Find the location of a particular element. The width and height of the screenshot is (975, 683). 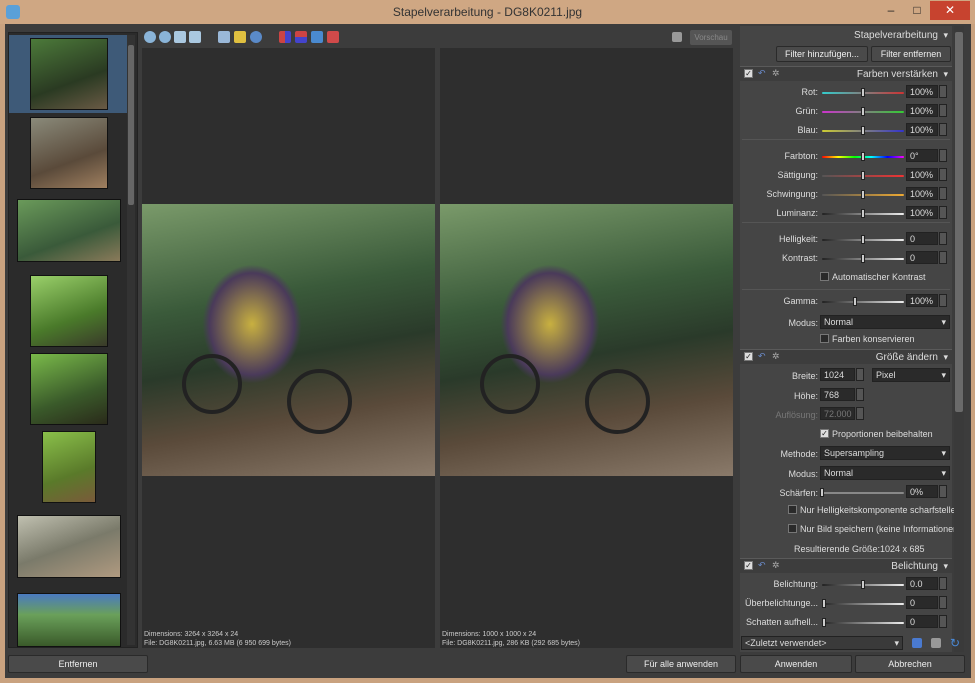

split-horizontal-icon is located at coordinates (301, 37).